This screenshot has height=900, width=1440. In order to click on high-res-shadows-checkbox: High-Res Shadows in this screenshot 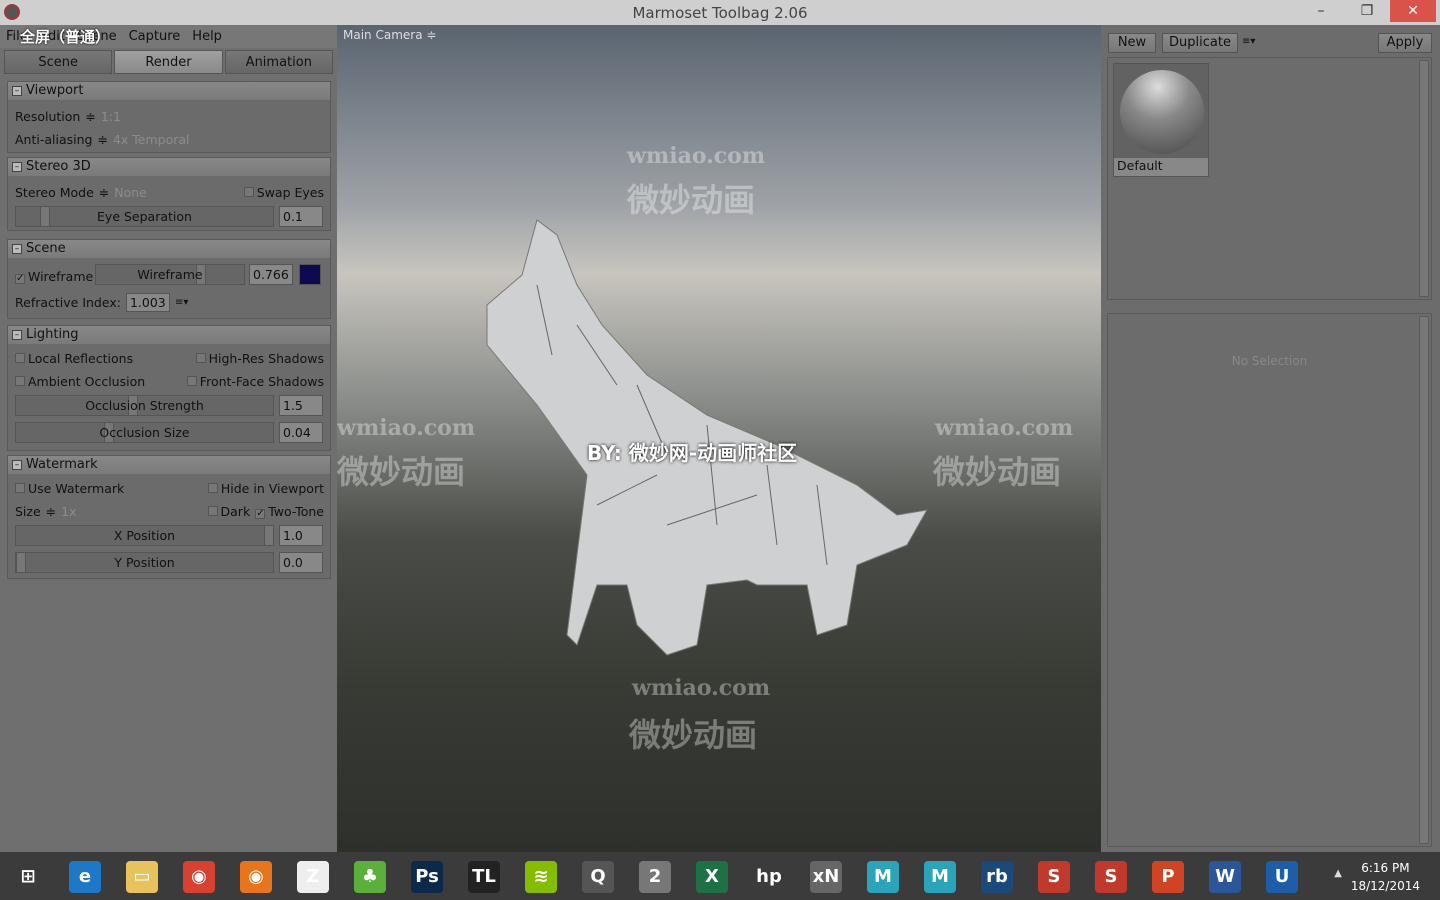, I will do `click(259, 358)`.